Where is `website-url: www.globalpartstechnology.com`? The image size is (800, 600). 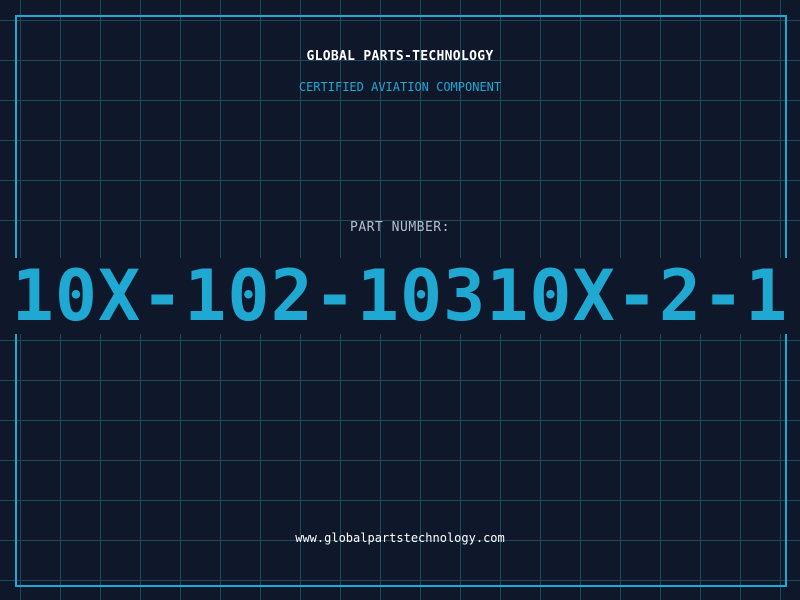 website-url: www.globalpartstechnology.com is located at coordinates (400, 538).